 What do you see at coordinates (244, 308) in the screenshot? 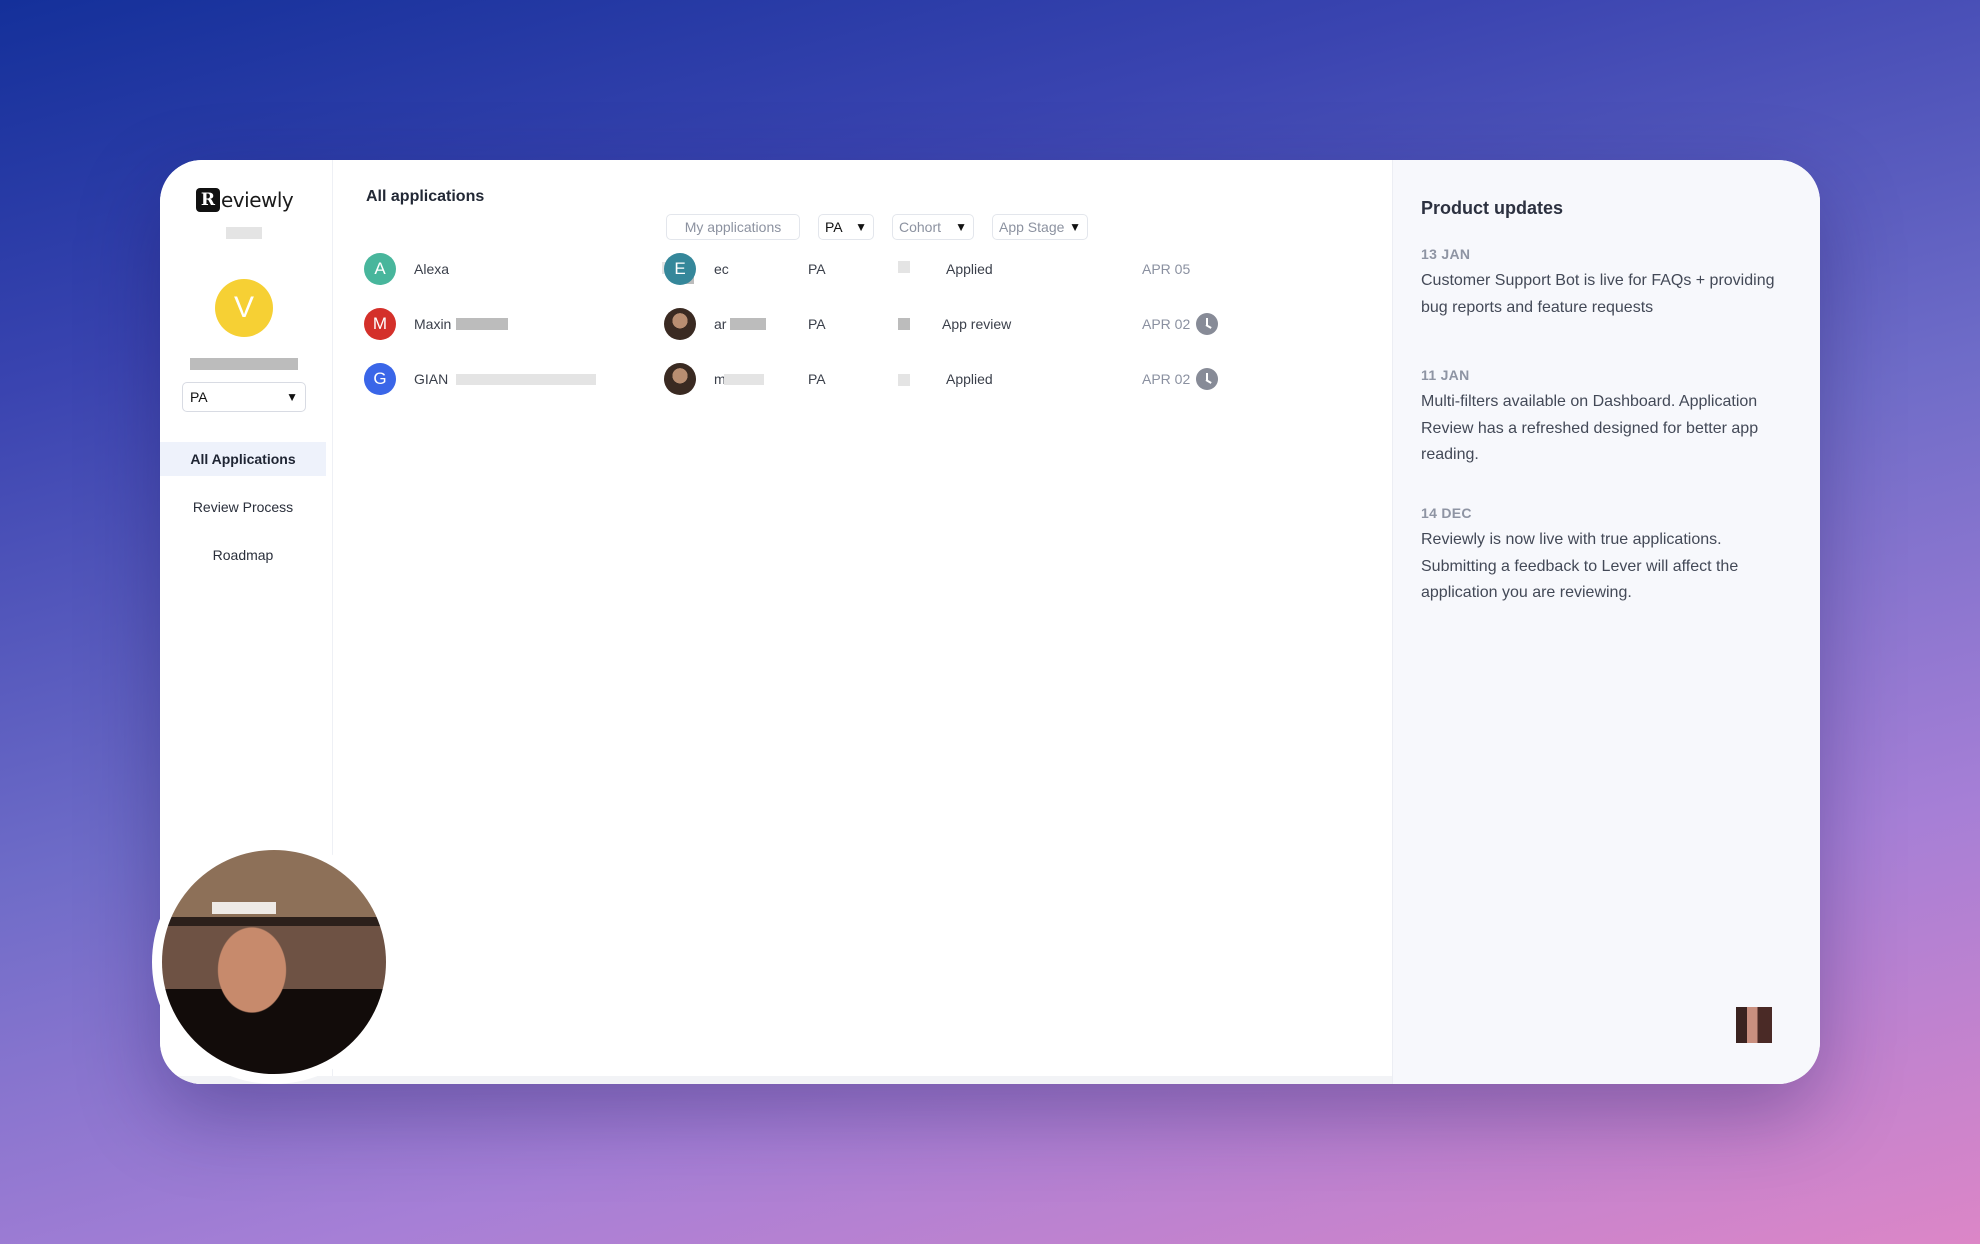
I see `user-avatar: V` at bounding box center [244, 308].